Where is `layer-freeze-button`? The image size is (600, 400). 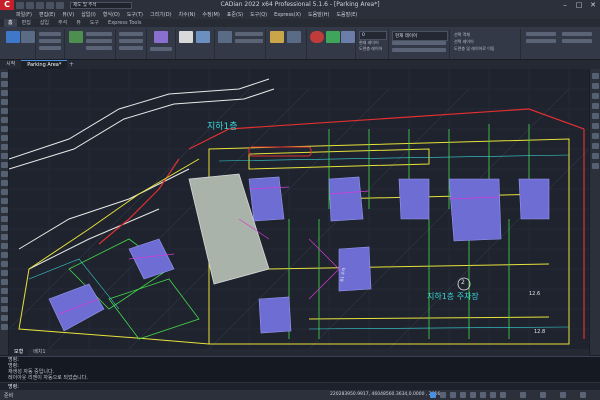 layer-freeze-button is located at coordinates (249, 41).